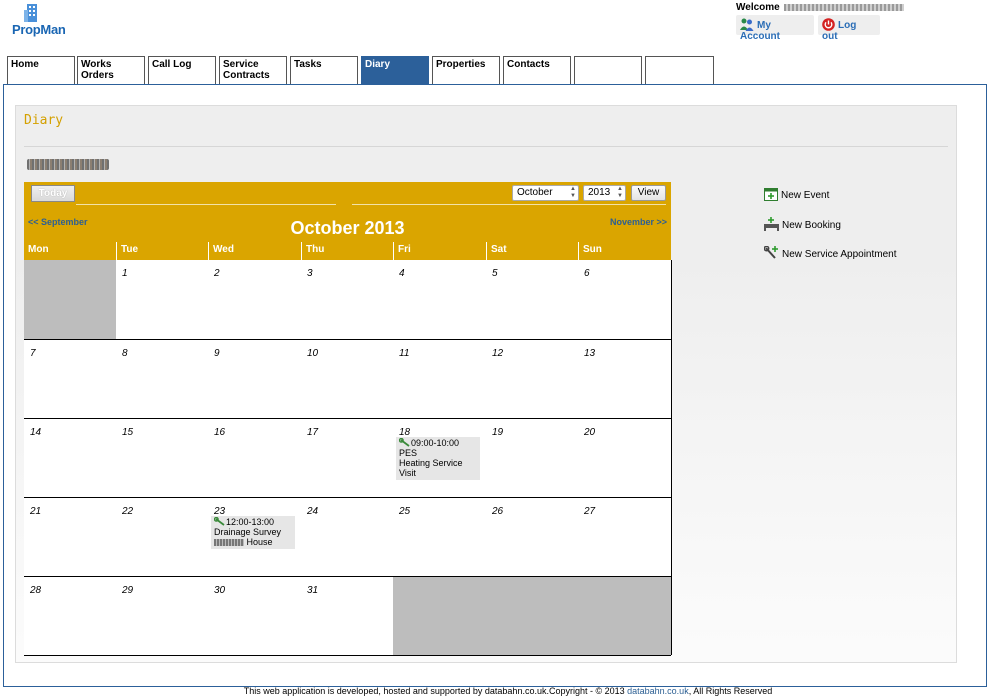  Describe the element at coordinates (255, 299) in the screenshot. I see `calendar-day-cell: 2` at that location.